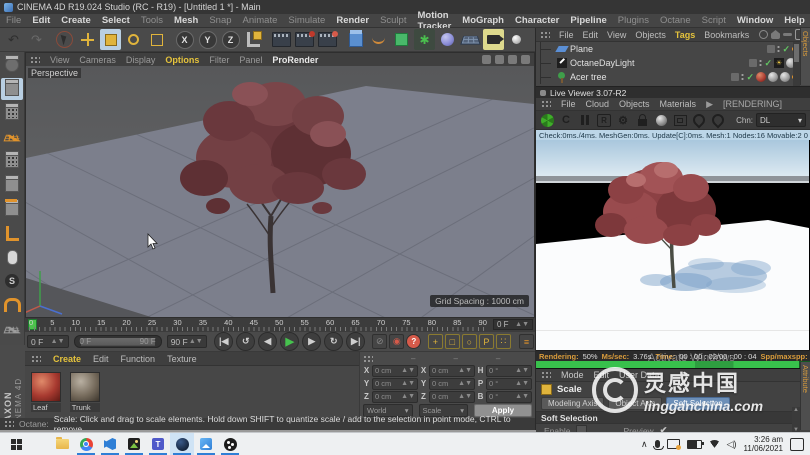 This screenshot has width=810, height=455. I want to click on vp-menu-cameras: Cameras, so click(97, 60).